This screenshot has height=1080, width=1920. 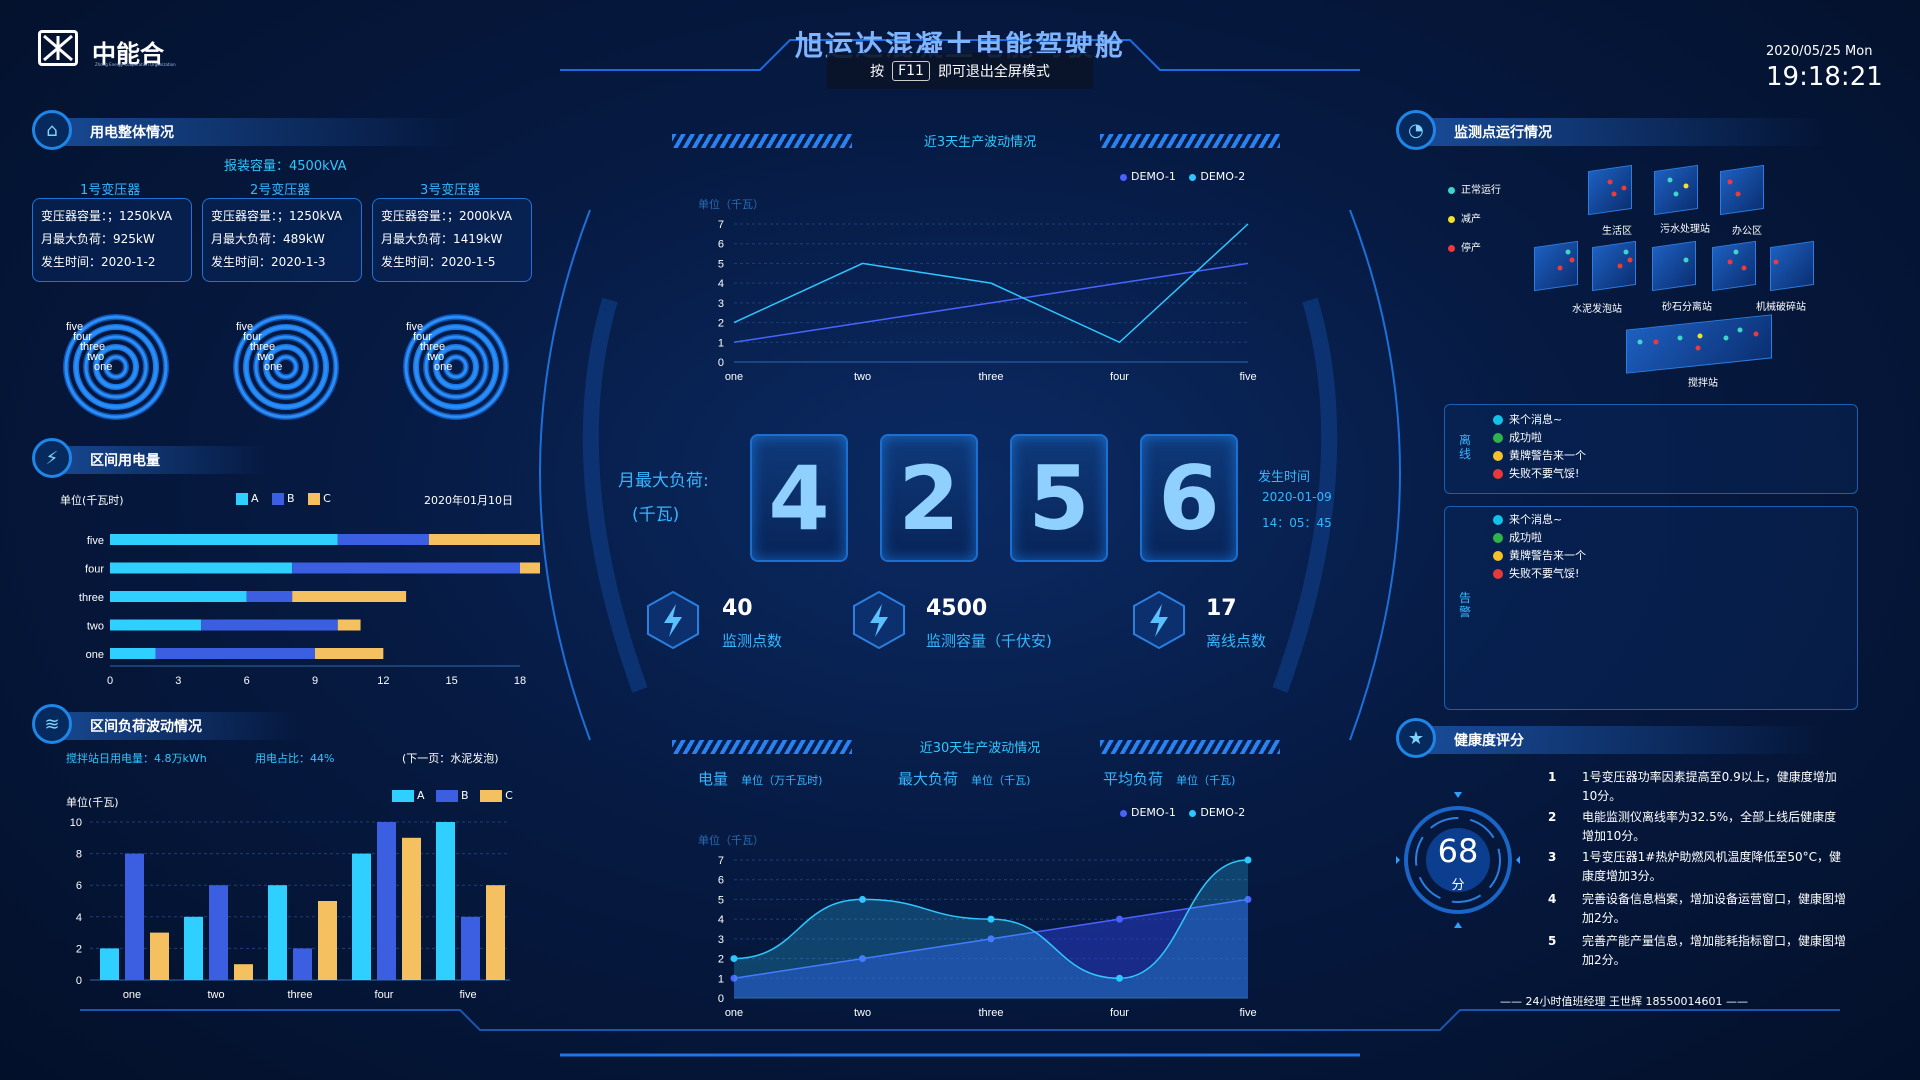 What do you see at coordinates (721, 999) in the screenshot?
I see `y-tick-label: 0` at bounding box center [721, 999].